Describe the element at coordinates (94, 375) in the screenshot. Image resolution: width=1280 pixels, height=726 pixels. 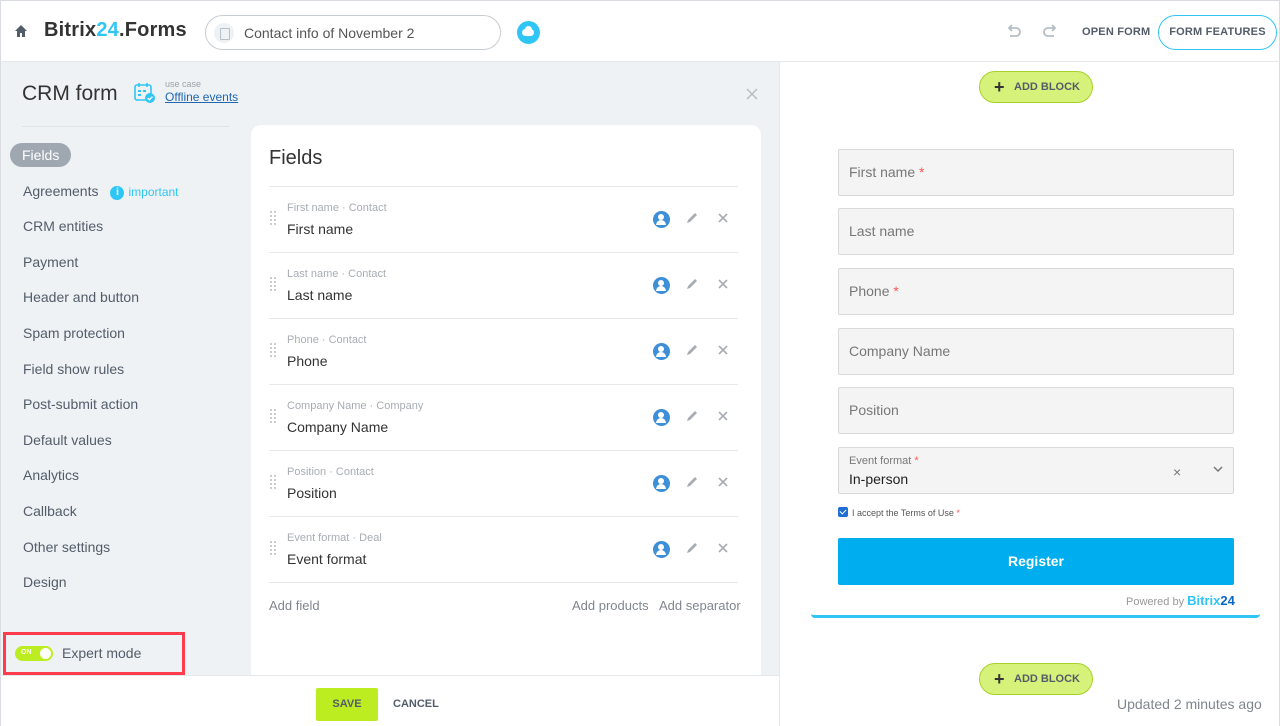
I see `sidebar-item-field-show-rules: Field show rules` at that location.